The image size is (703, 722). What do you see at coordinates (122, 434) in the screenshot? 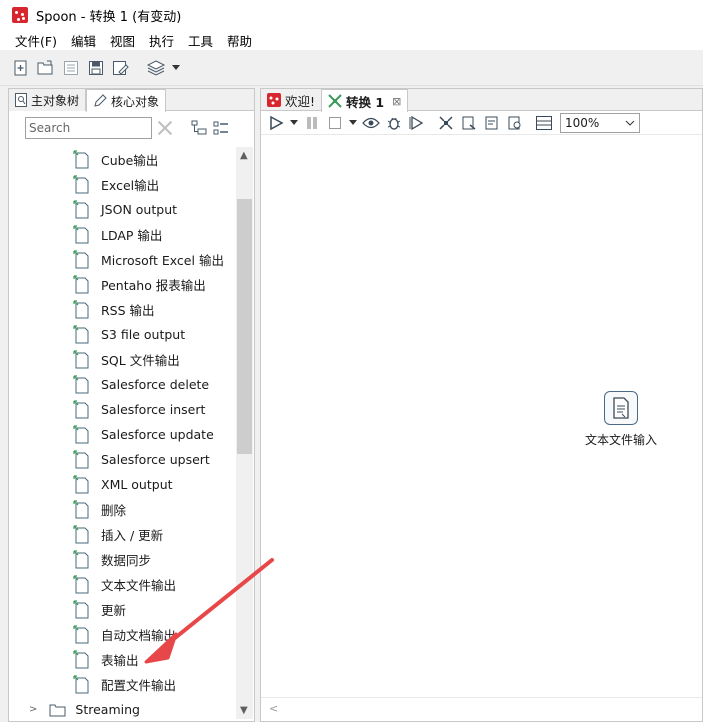
I see `tree-item: Salesforce update` at bounding box center [122, 434].